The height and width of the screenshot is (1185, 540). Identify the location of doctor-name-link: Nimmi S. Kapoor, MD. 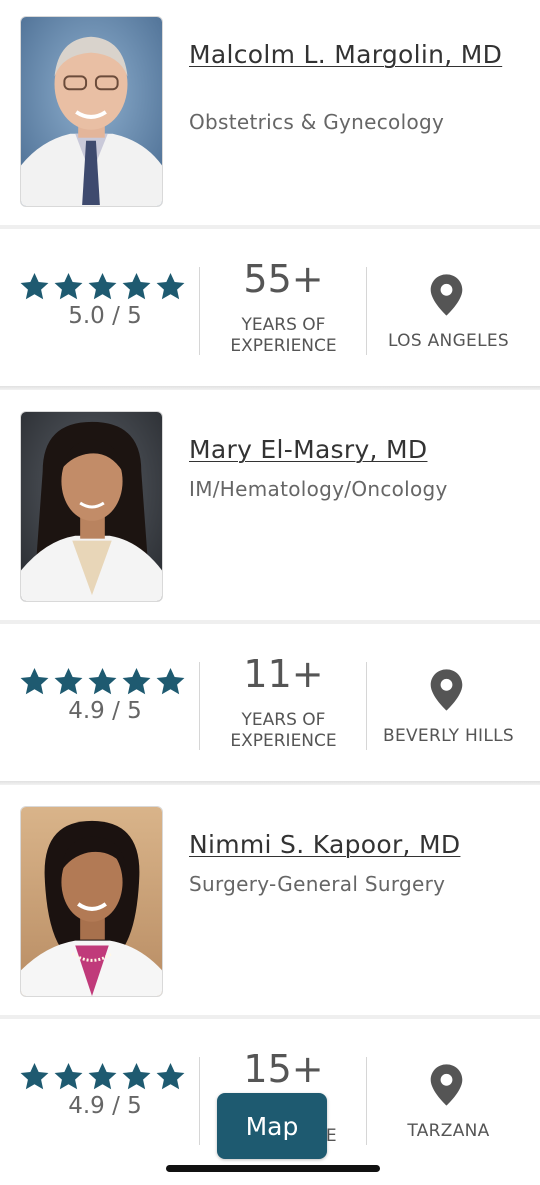
(349, 844).